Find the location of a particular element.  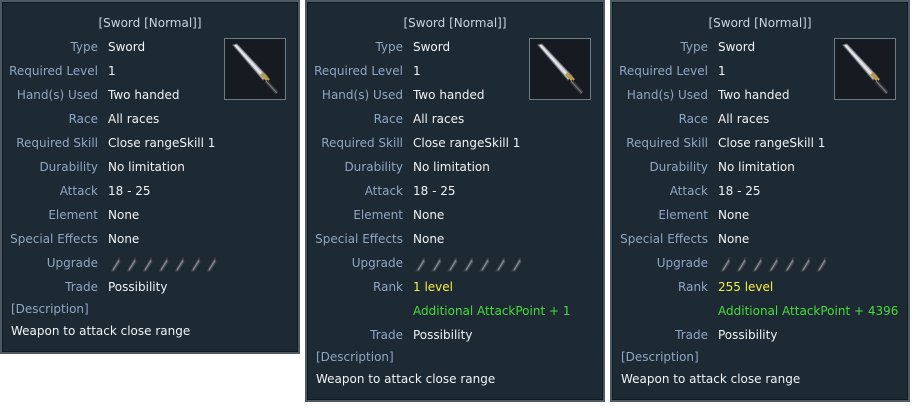

stat-row: Additional AttackPoint + 4396 is located at coordinates (760, 311).